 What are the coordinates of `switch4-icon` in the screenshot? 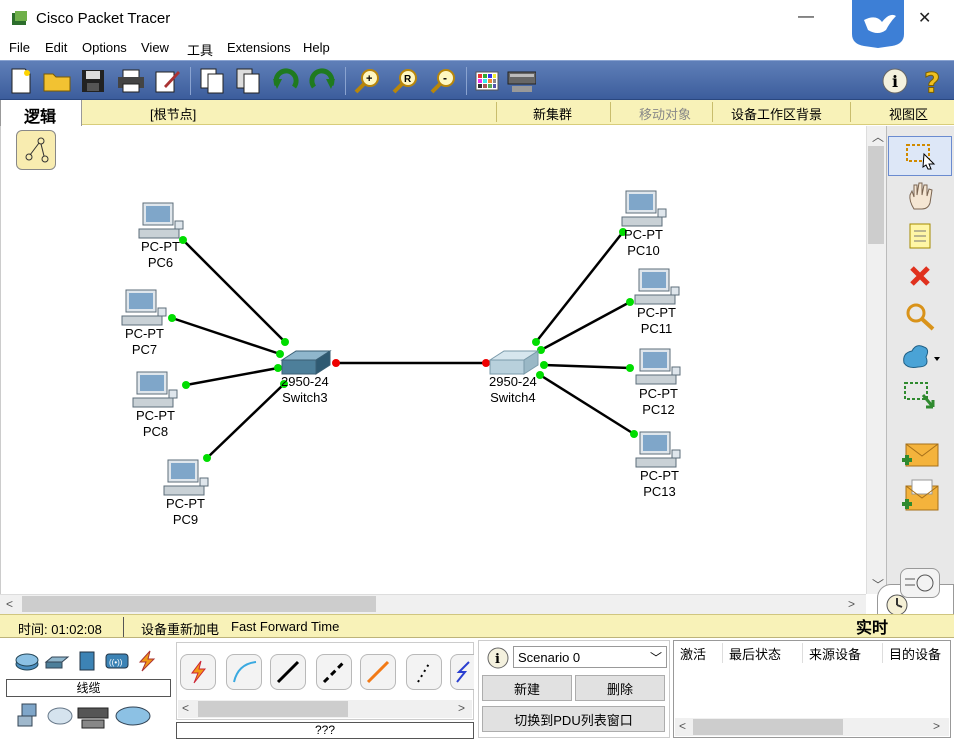 It's located at (514, 362).